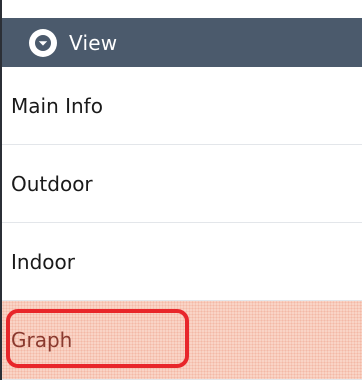 Image resolution: width=362 pixels, height=380 pixels. I want to click on menu-item-label: Main Info, so click(57, 105).